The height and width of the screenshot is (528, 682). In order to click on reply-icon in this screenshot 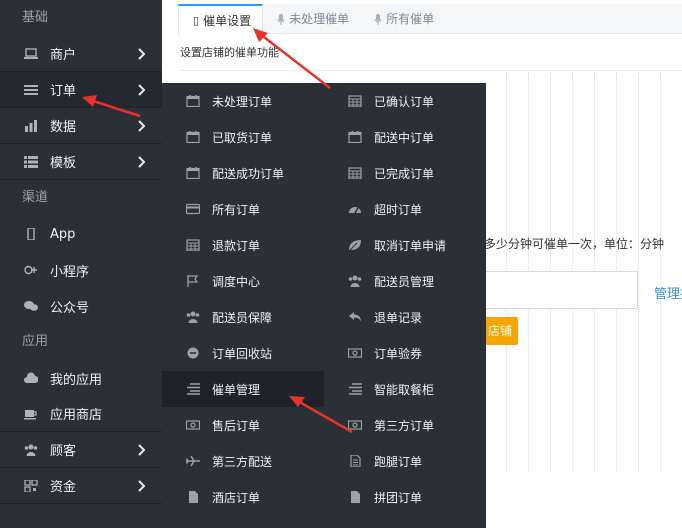, I will do `click(355, 317)`.